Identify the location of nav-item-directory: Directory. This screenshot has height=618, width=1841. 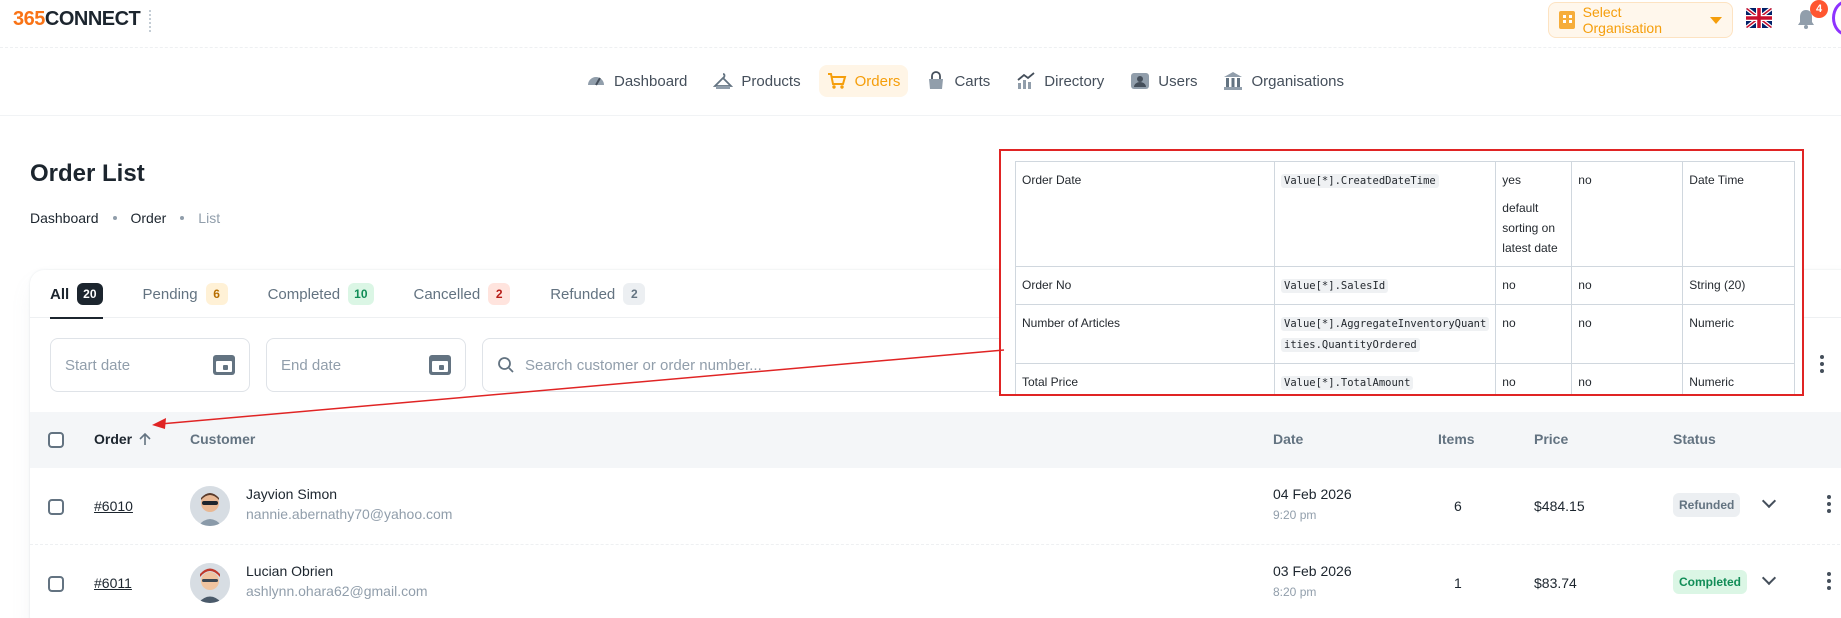
(1060, 81).